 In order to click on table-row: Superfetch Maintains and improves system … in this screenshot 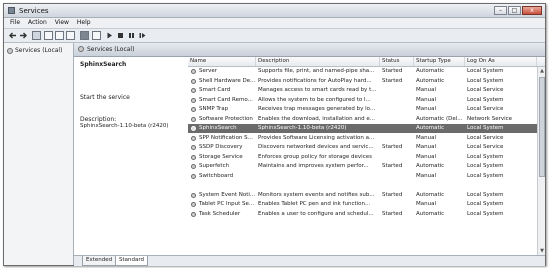, I will do `click(362, 166)`.